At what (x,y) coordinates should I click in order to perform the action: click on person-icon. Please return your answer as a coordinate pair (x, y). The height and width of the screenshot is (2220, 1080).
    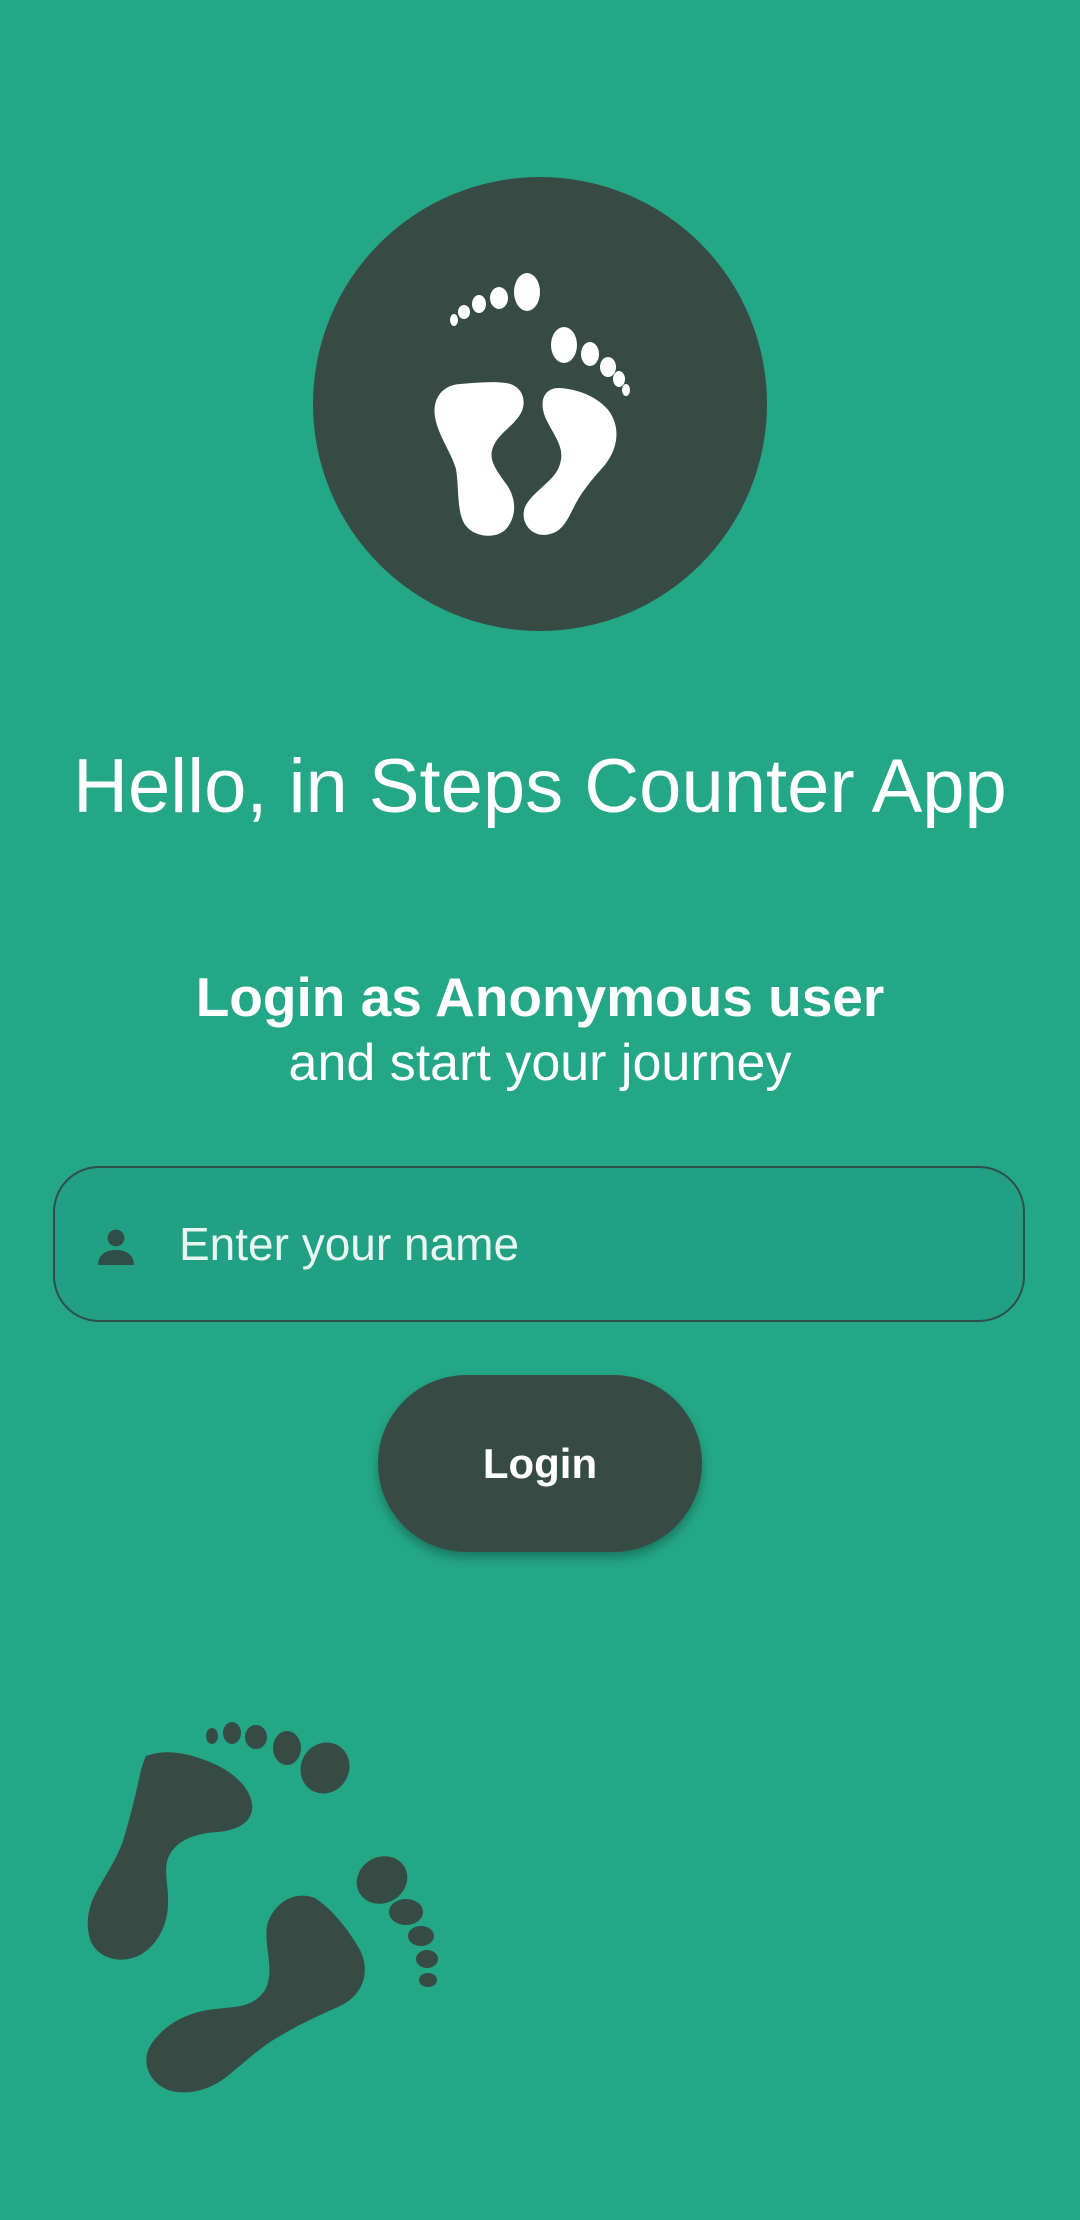
    Looking at the image, I should click on (116, 1247).